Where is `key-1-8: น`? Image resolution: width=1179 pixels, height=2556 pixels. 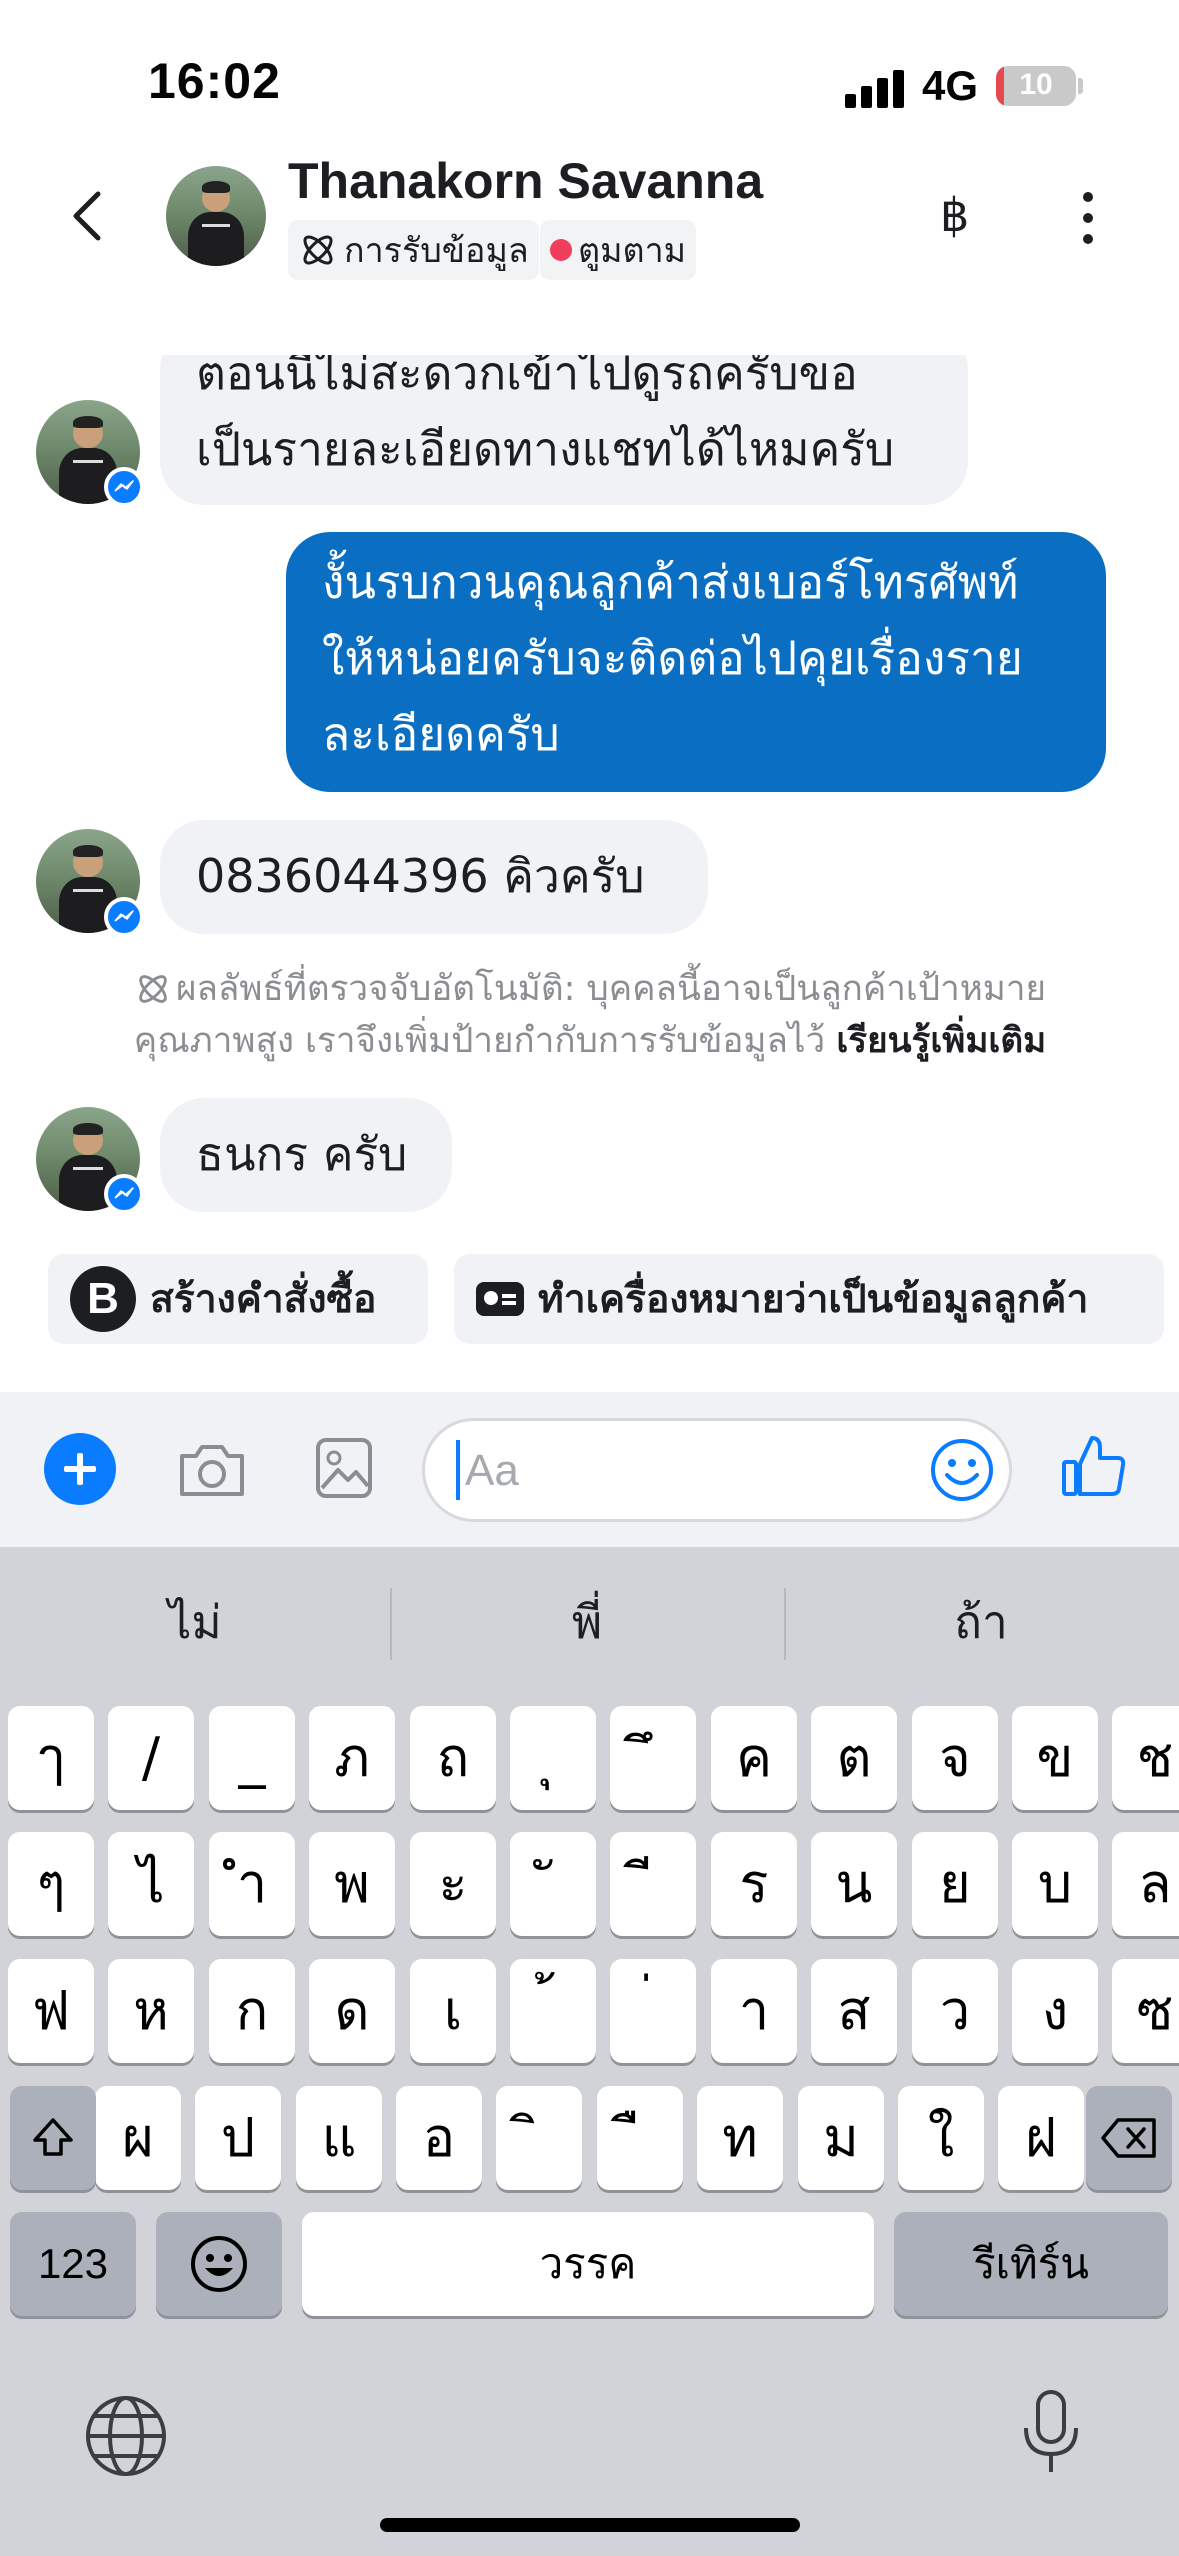
key-1-8: น is located at coordinates (854, 1884).